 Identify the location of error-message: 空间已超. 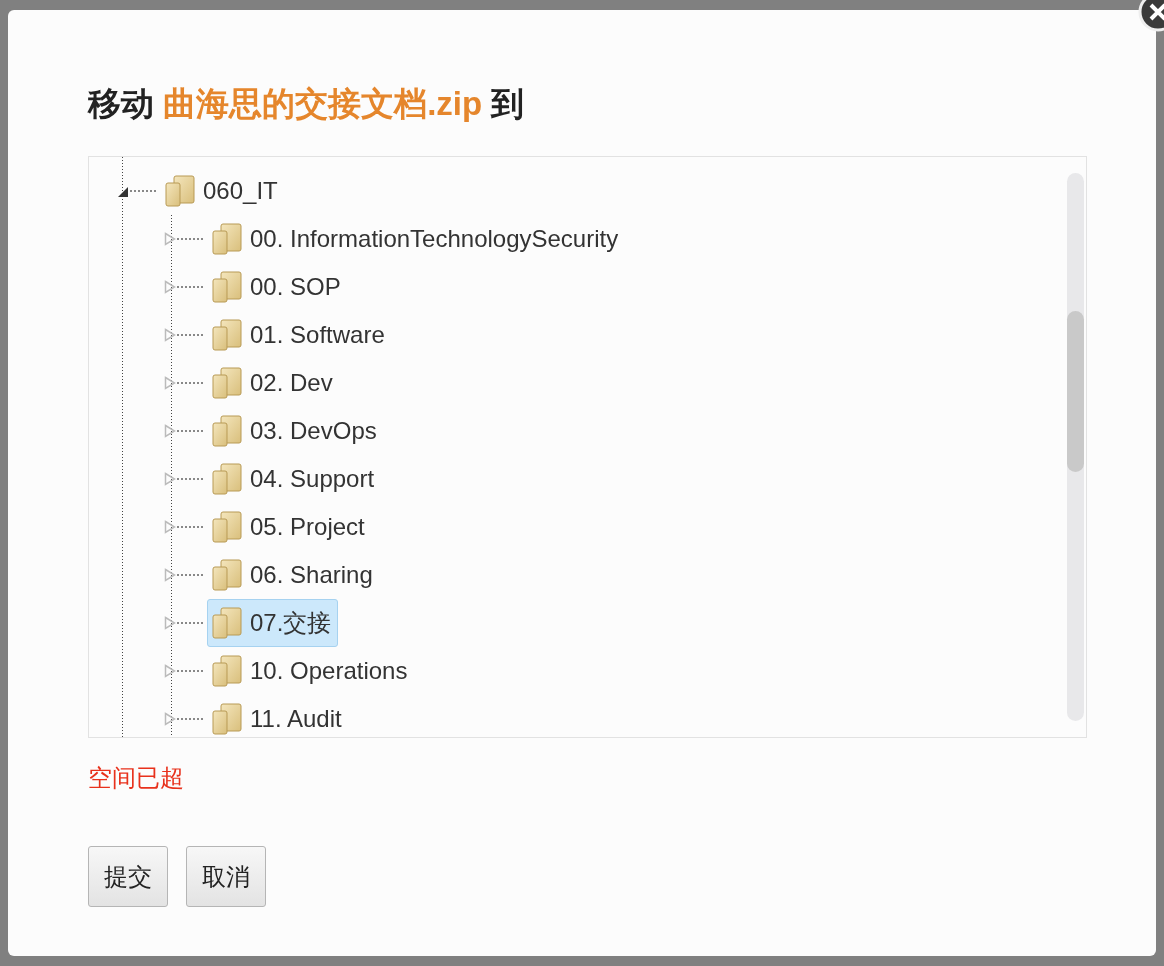
(136, 778).